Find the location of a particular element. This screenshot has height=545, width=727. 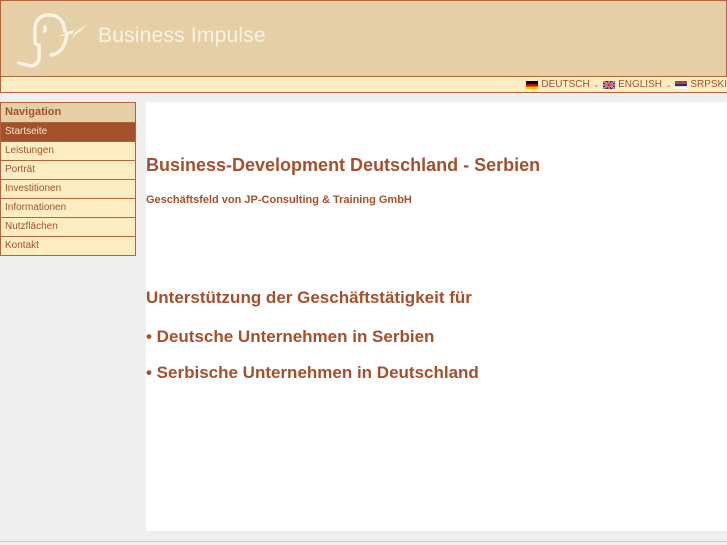

bullet-item: • Serbische Unternehmen in Deutschland is located at coordinates (312, 372).